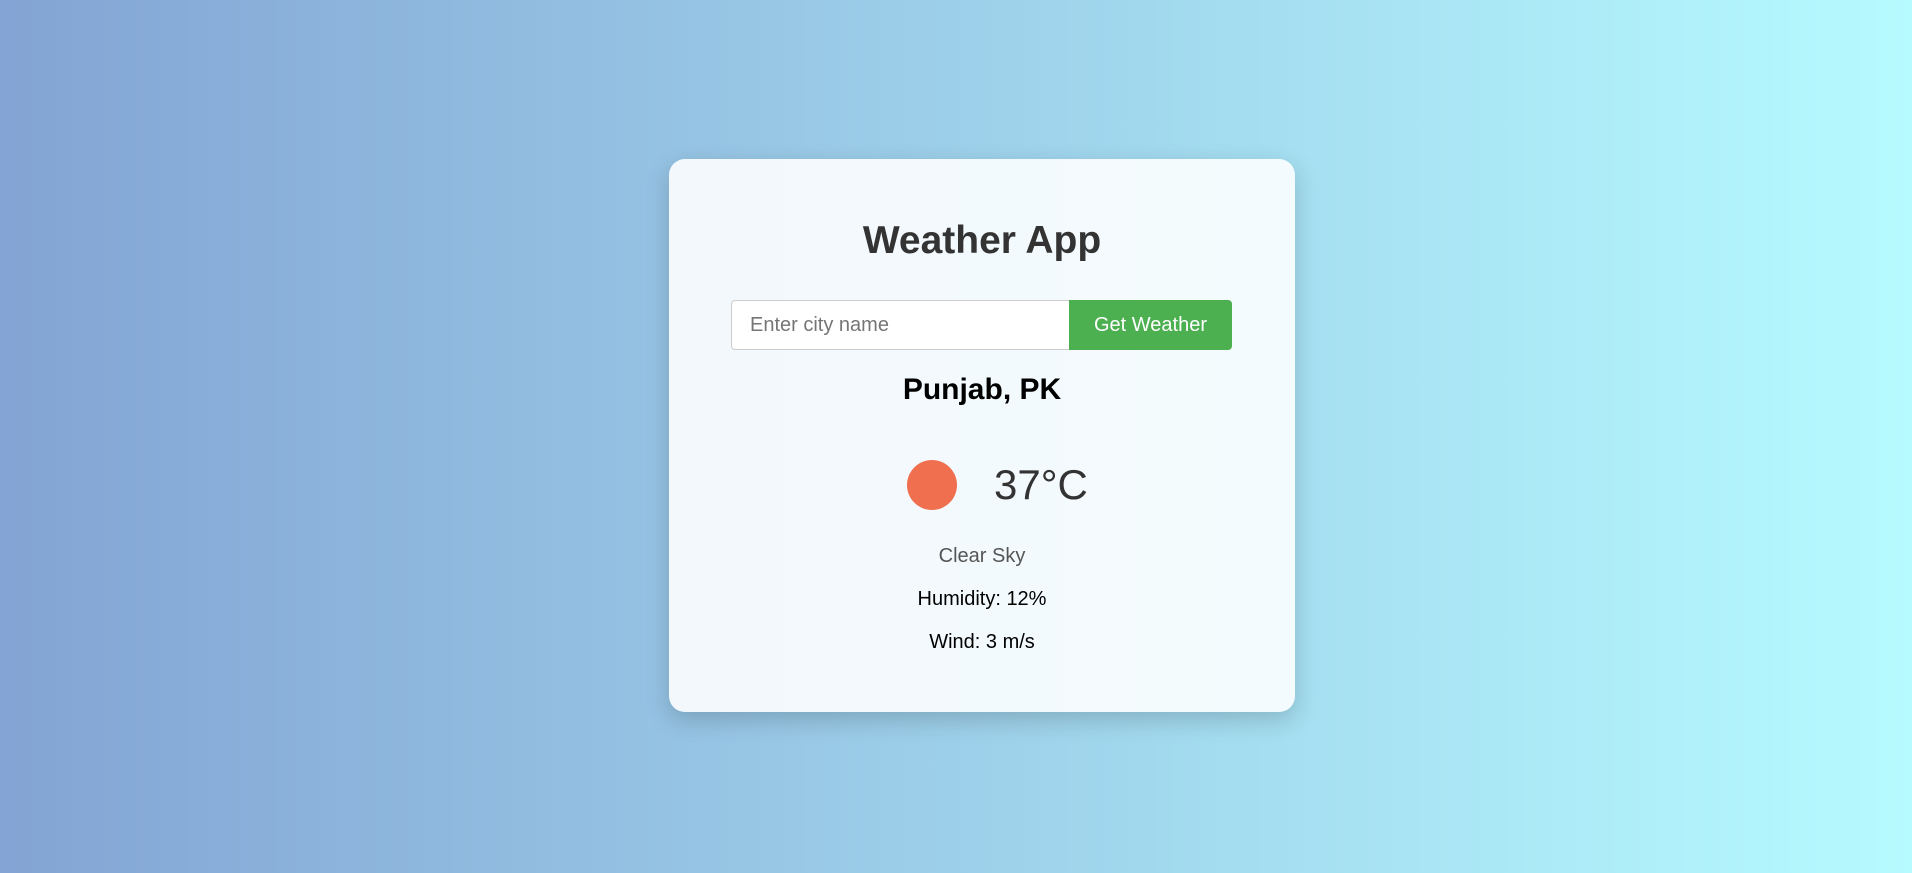  Describe the element at coordinates (932, 485) in the screenshot. I see `sun-icon` at that location.